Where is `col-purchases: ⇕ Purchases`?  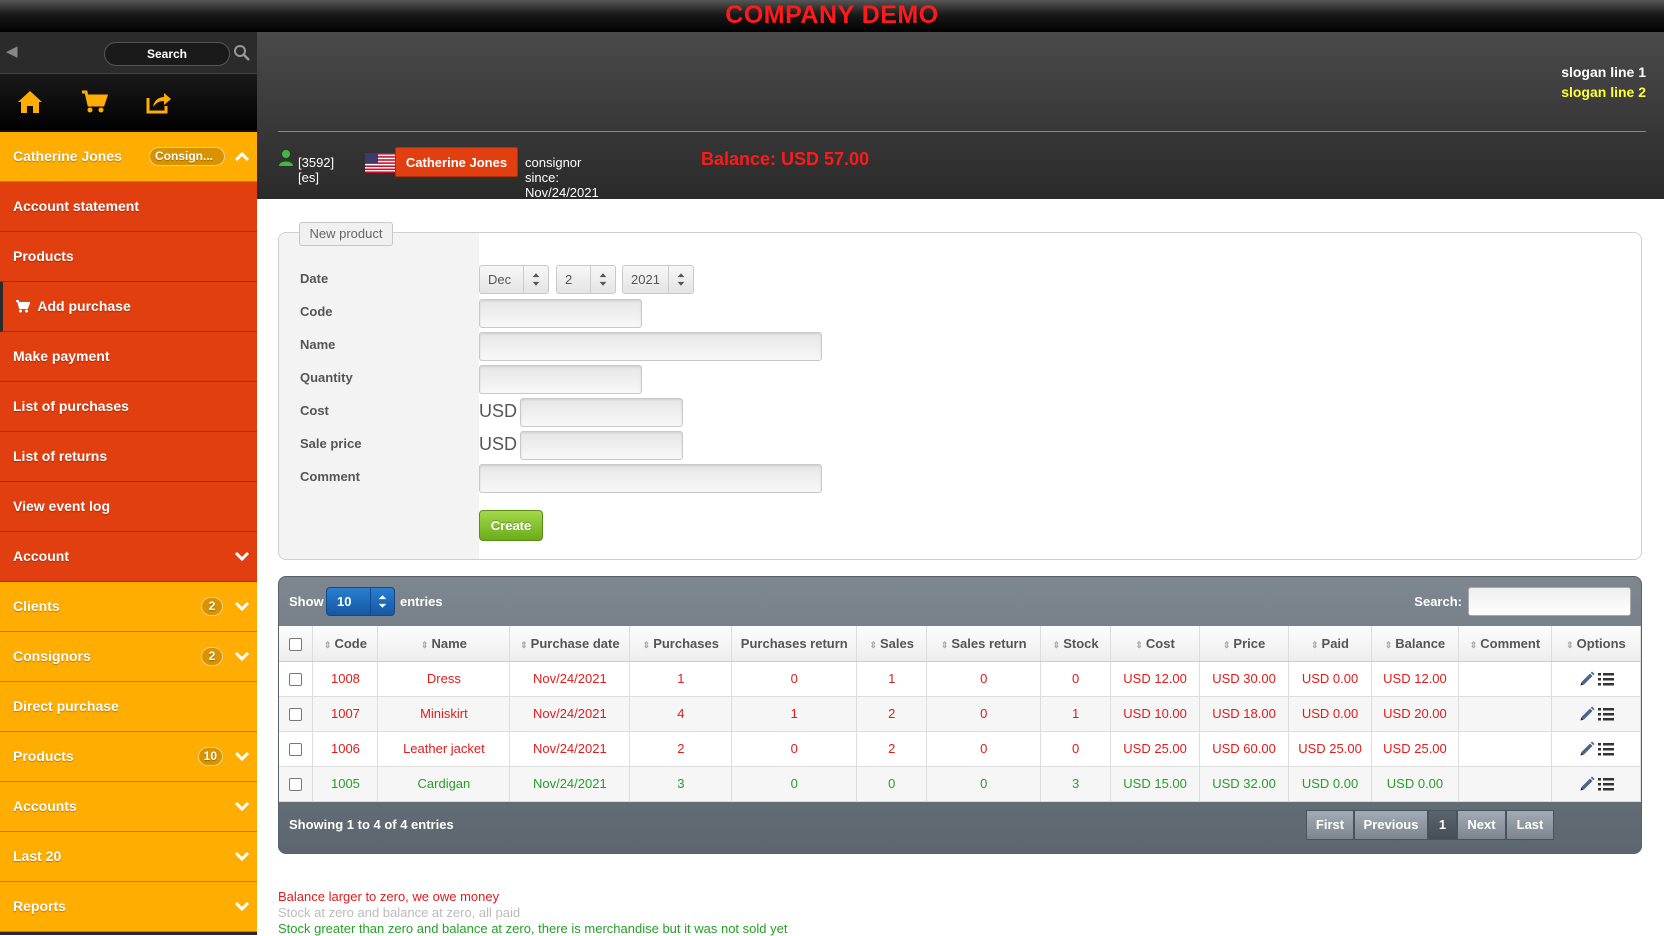
col-purchases: ⇕ Purchases is located at coordinates (681, 644).